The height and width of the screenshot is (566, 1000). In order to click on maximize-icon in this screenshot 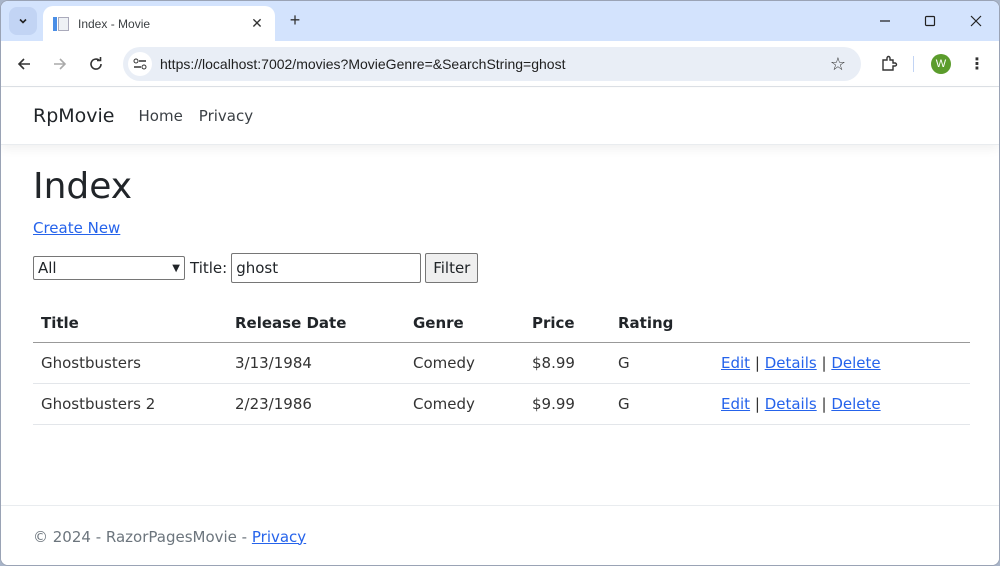, I will do `click(930, 21)`.